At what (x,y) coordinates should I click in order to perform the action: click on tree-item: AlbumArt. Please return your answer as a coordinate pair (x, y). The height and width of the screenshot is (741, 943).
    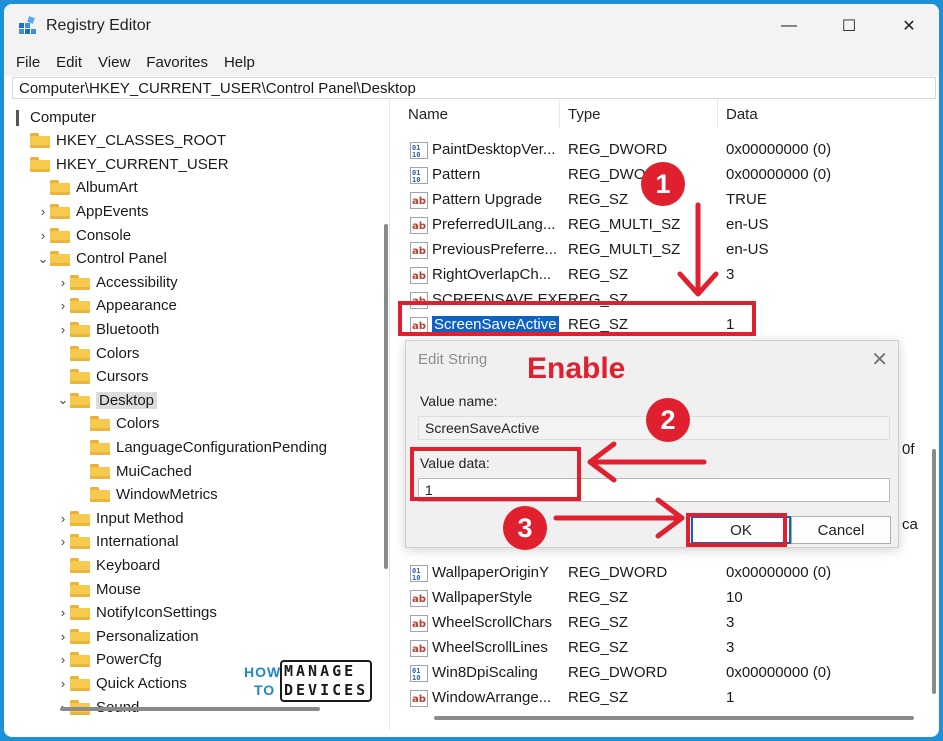
    Looking at the image, I should click on (87, 188).